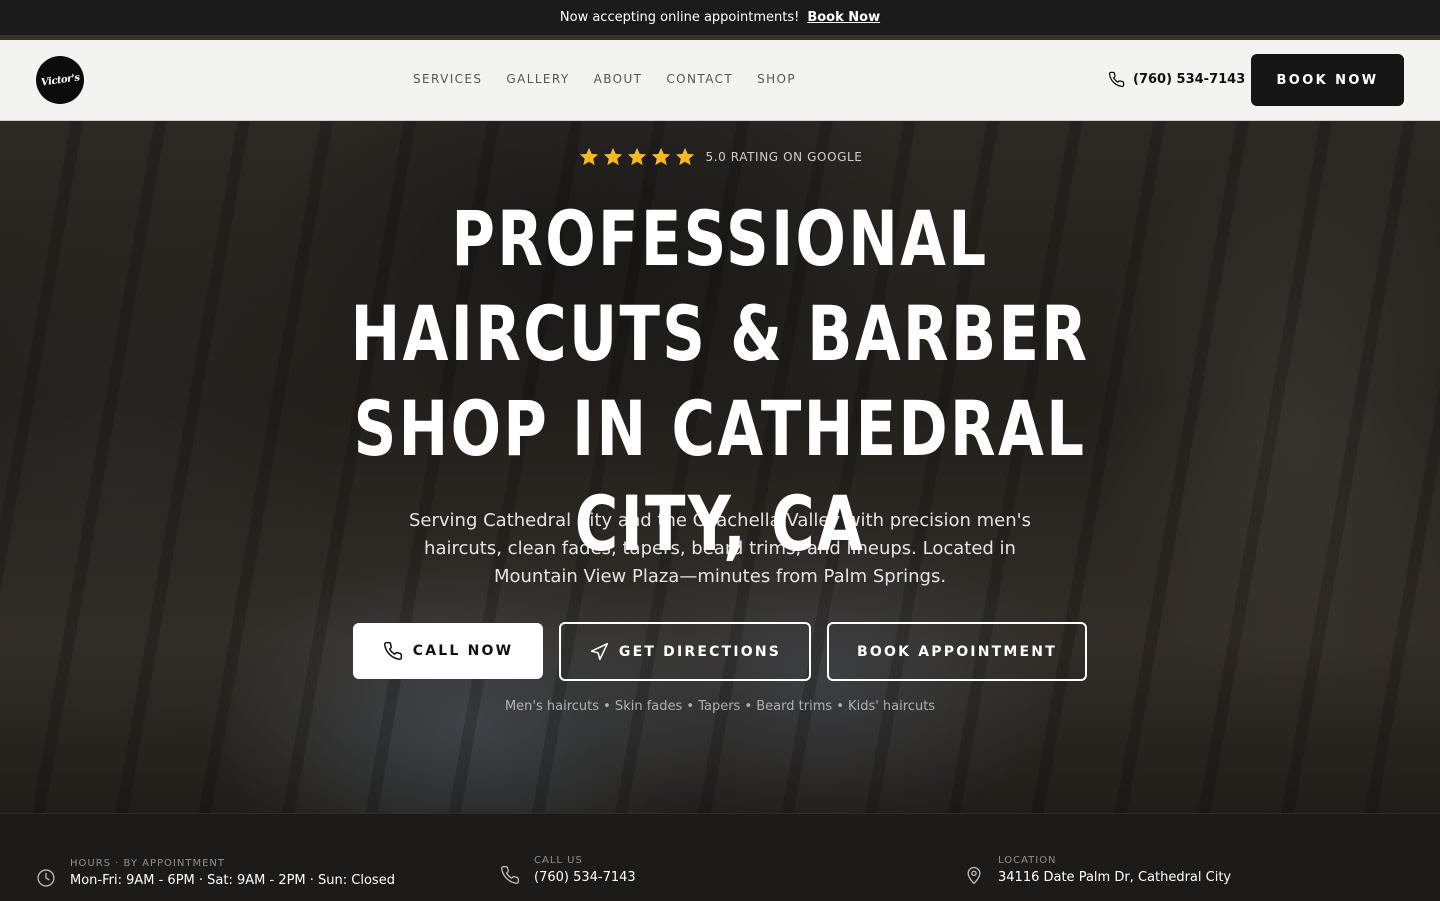 The height and width of the screenshot is (901, 1440). I want to click on google-rating: 5.0 RATING ON GOOGLE, so click(720, 157).